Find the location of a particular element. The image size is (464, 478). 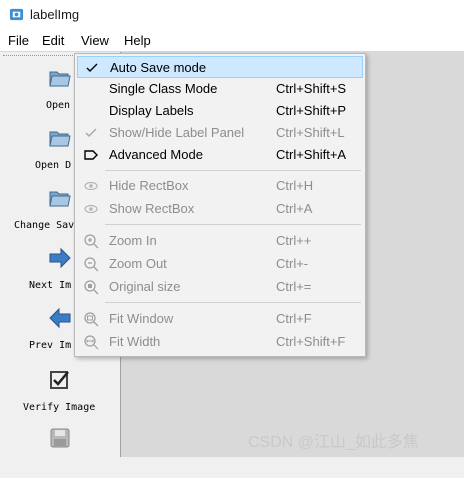

tag-icon is located at coordinates (91, 155).